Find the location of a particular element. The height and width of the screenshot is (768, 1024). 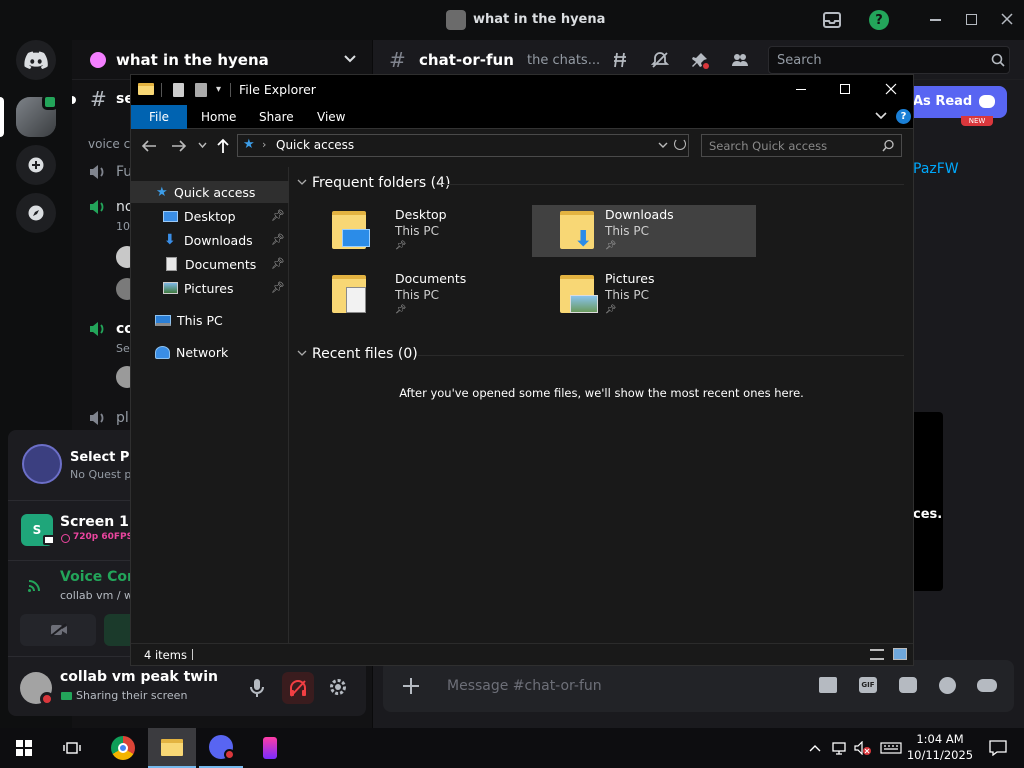

fe-maximize-icon is located at coordinates (845, 89).